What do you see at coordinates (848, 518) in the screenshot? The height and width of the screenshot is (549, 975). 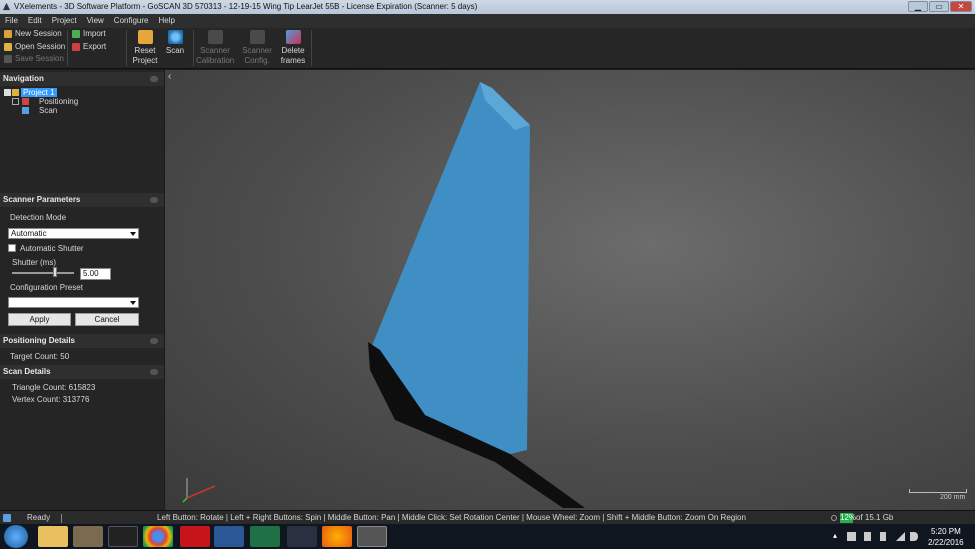 I see `memory-usage: 12%` at bounding box center [848, 518].